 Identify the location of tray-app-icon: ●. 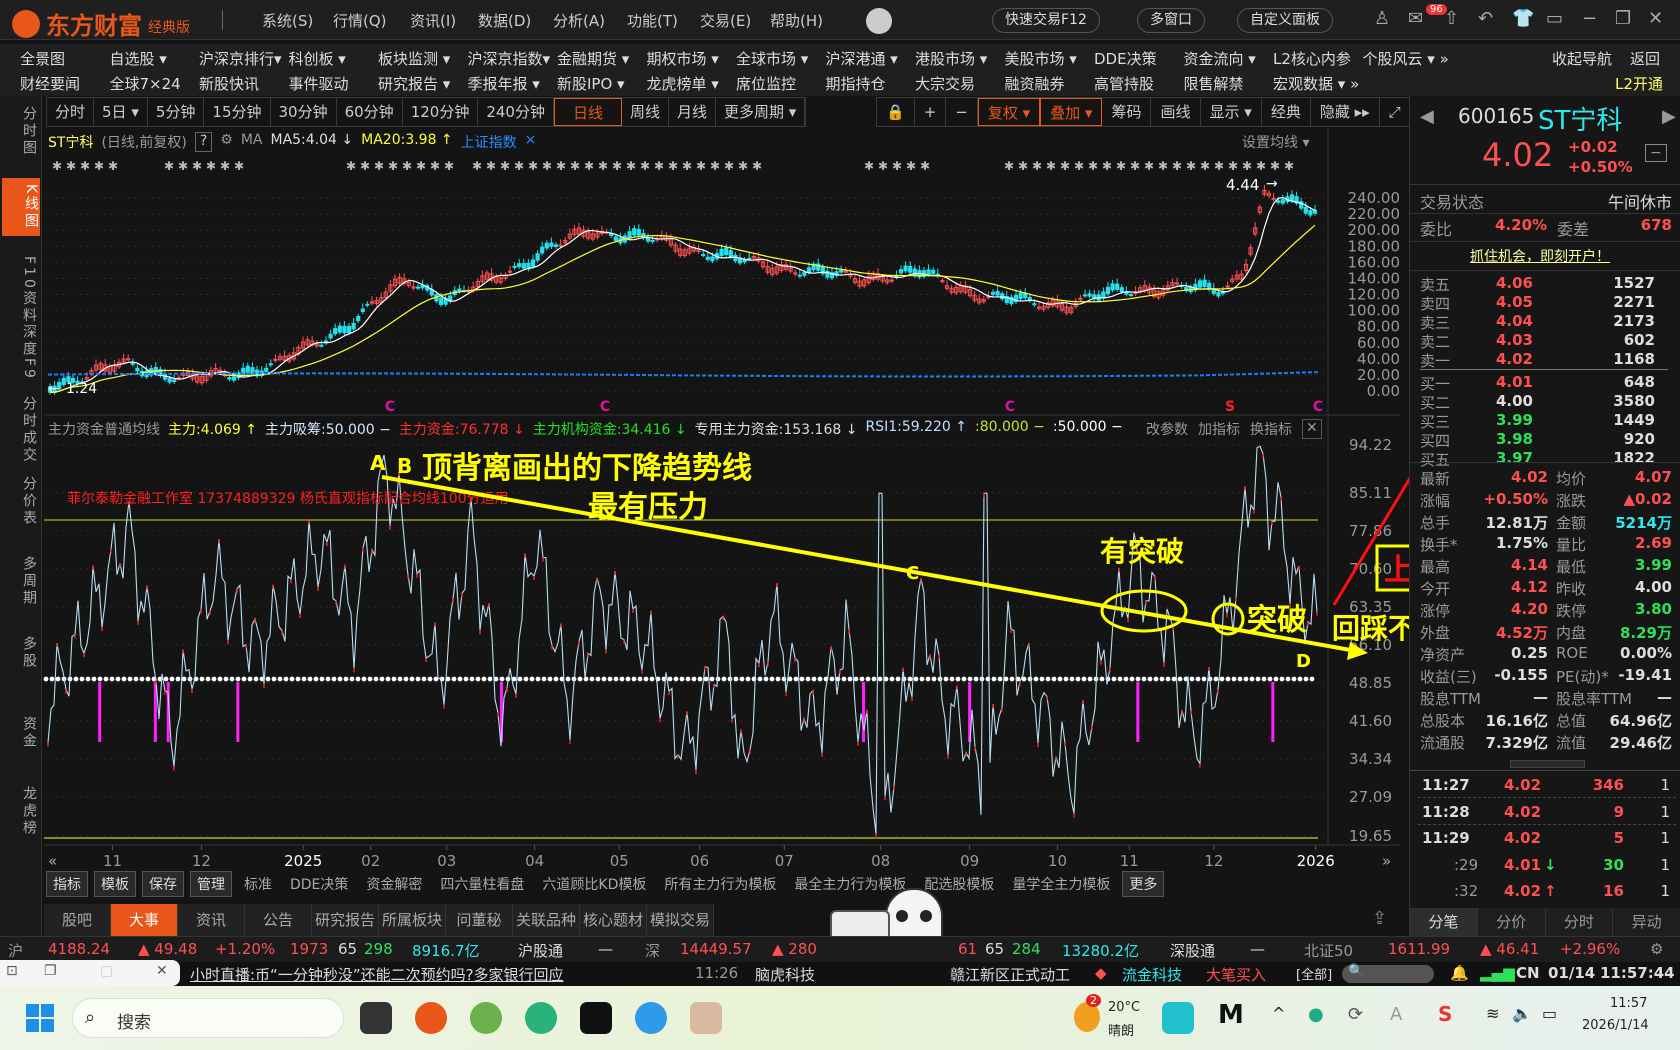
(1316, 1014).